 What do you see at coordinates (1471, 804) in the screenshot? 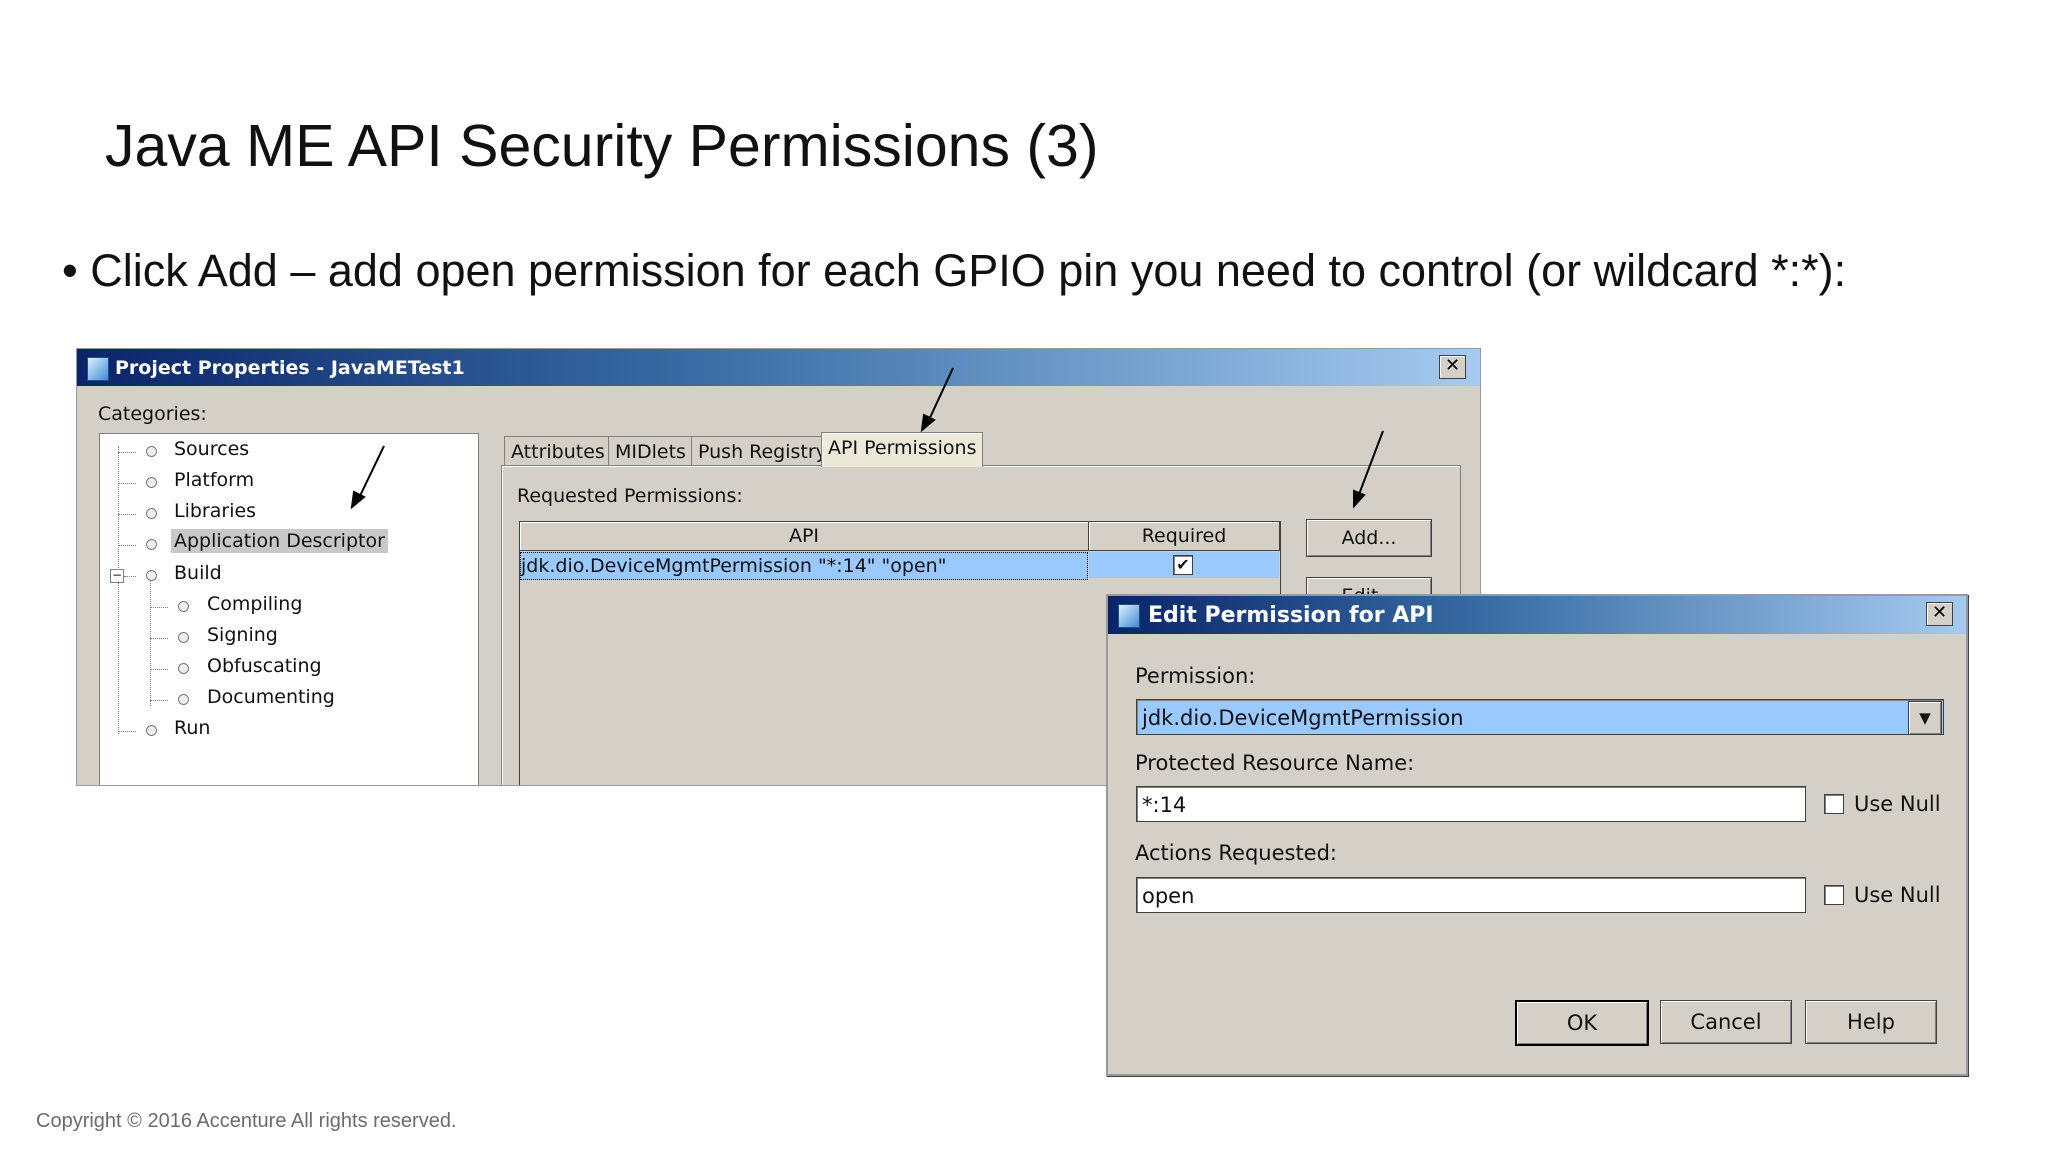
I see `resource-name-input: *:14` at bounding box center [1471, 804].